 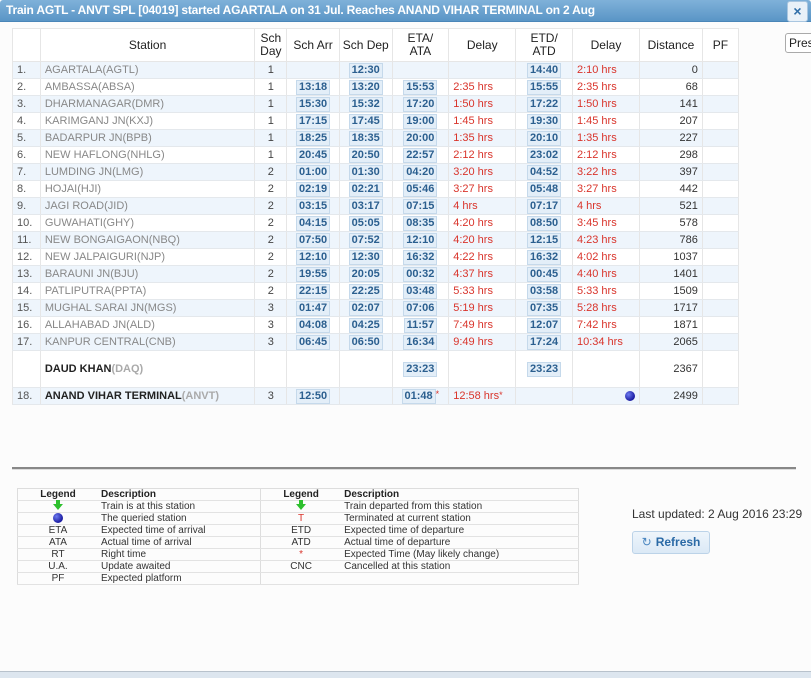 What do you see at coordinates (147, 396) in the screenshot?
I see `station-name: ANAND VIHAR TERMINAL(ANVT)` at bounding box center [147, 396].